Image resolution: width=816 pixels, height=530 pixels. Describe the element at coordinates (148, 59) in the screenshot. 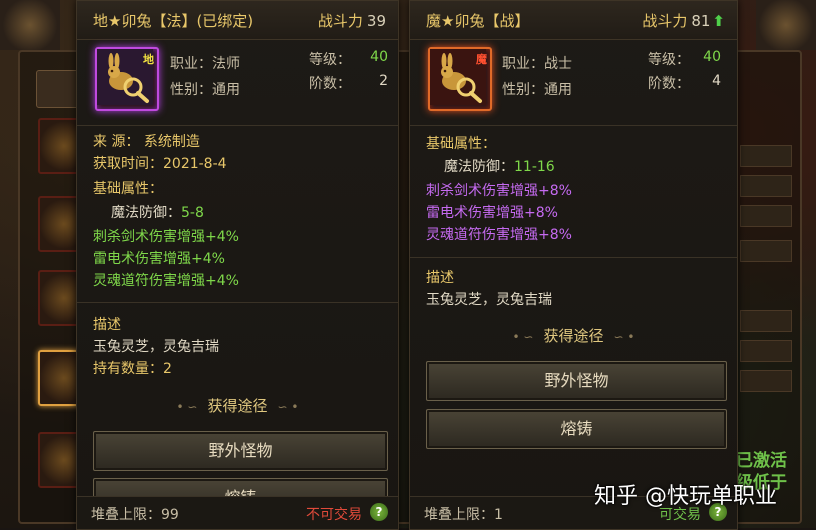

I see `item-grade-tag: 地` at that location.